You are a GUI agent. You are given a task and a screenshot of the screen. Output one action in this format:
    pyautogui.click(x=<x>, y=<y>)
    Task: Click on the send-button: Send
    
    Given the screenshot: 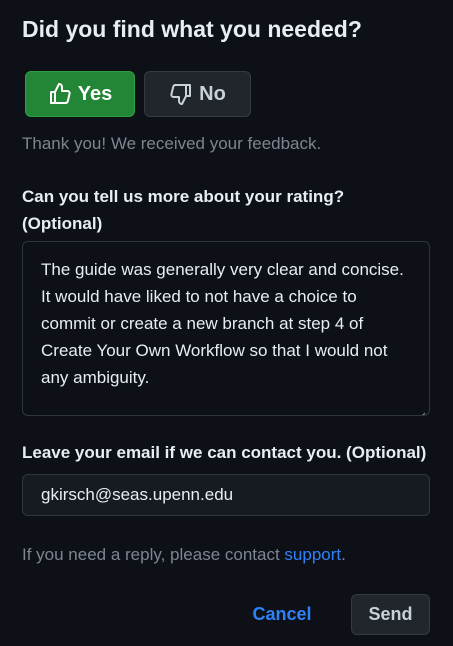 What is the action you would take?
    pyautogui.click(x=390, y=614)
    